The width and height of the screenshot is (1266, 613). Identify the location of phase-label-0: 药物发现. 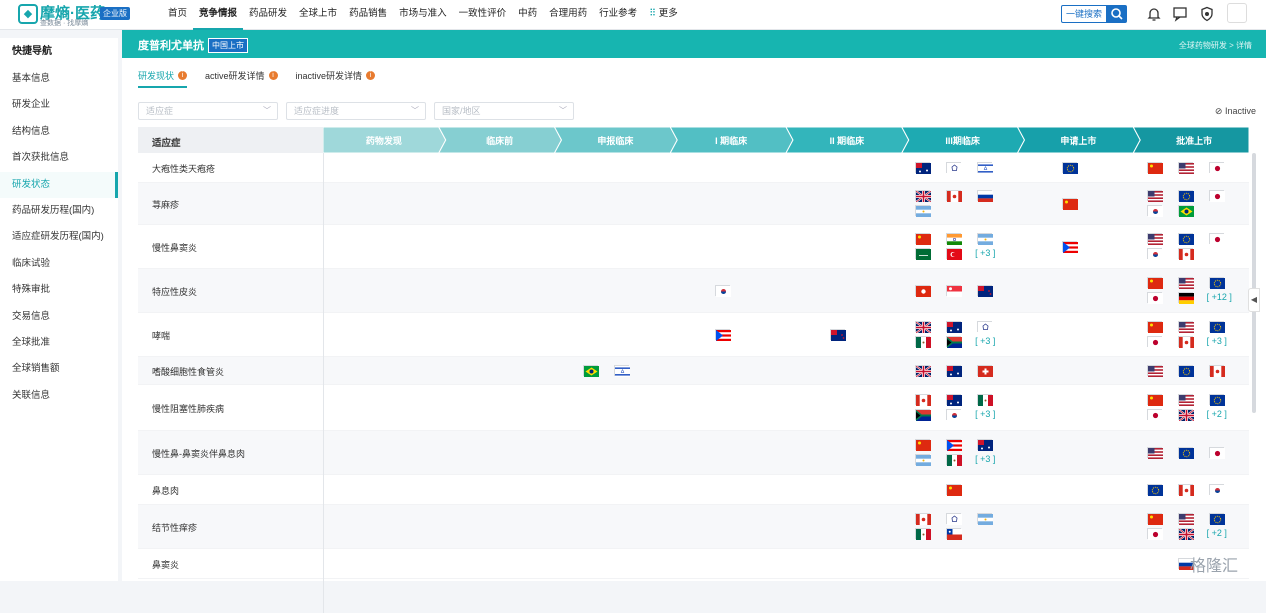
(384, 140).